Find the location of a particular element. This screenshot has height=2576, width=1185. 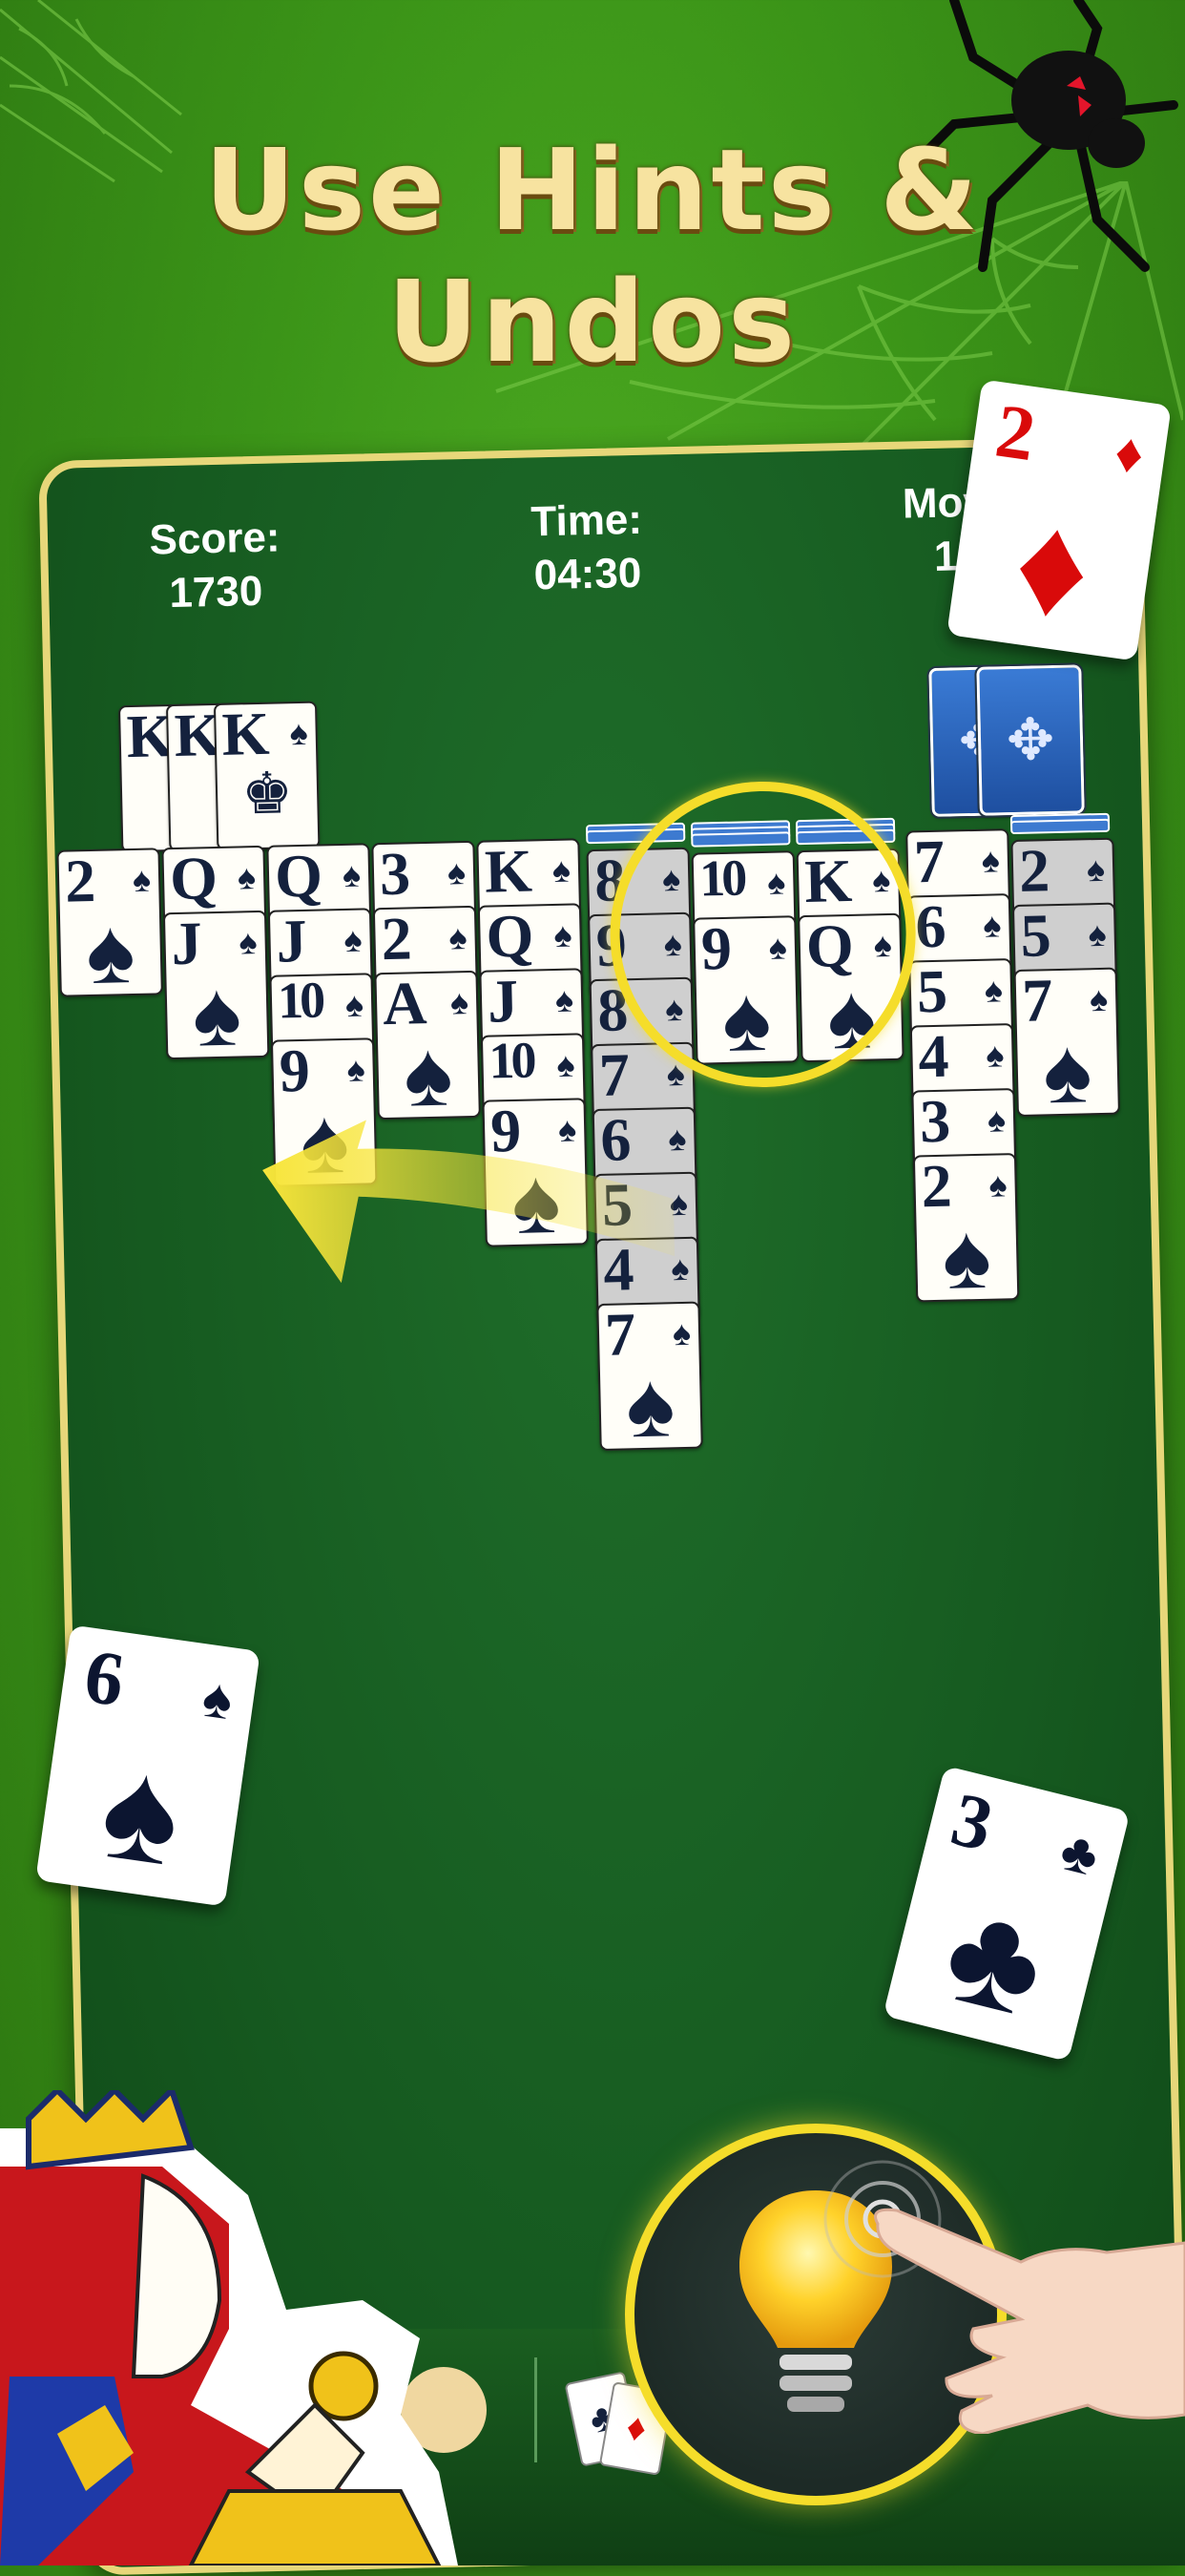

foundation-card: K ♠ ♚ is located at coordinates (267, 775).